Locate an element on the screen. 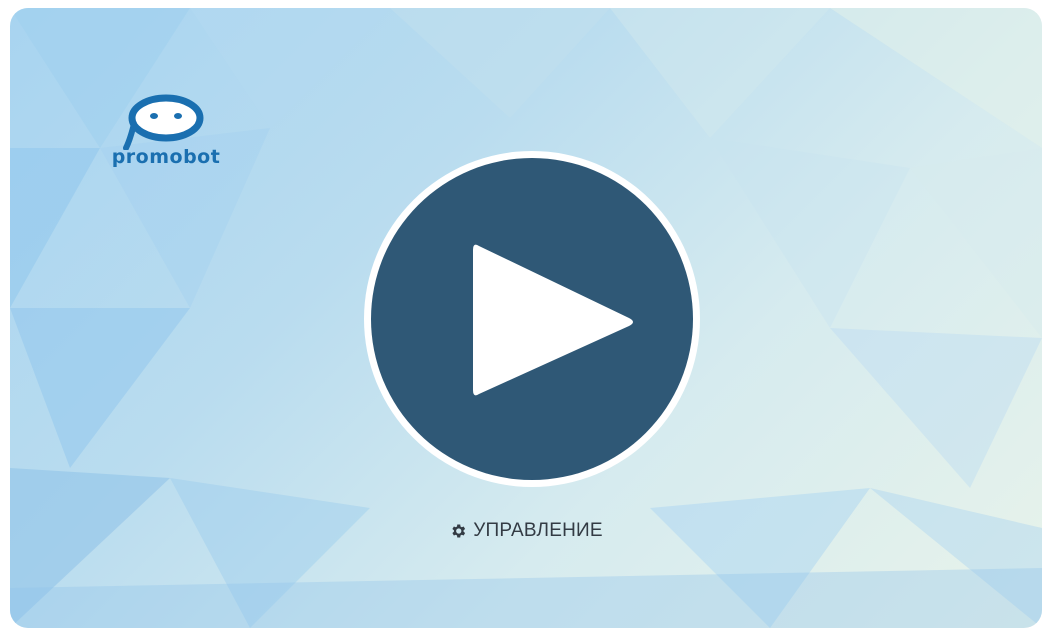  robot-head-icon is located at coordinates (163, 122).